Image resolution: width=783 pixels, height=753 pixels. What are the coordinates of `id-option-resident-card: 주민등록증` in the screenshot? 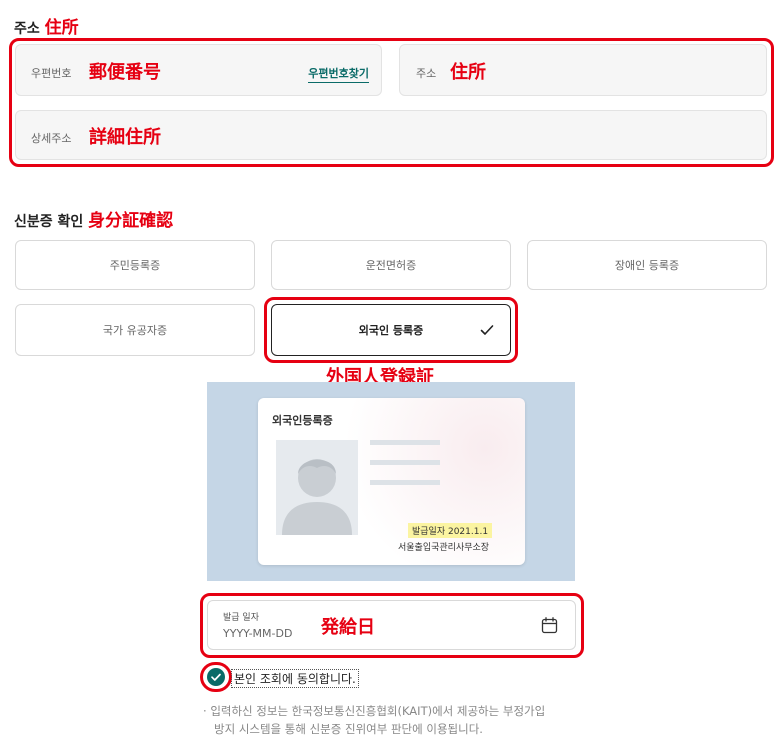 It's located at (135, 265).